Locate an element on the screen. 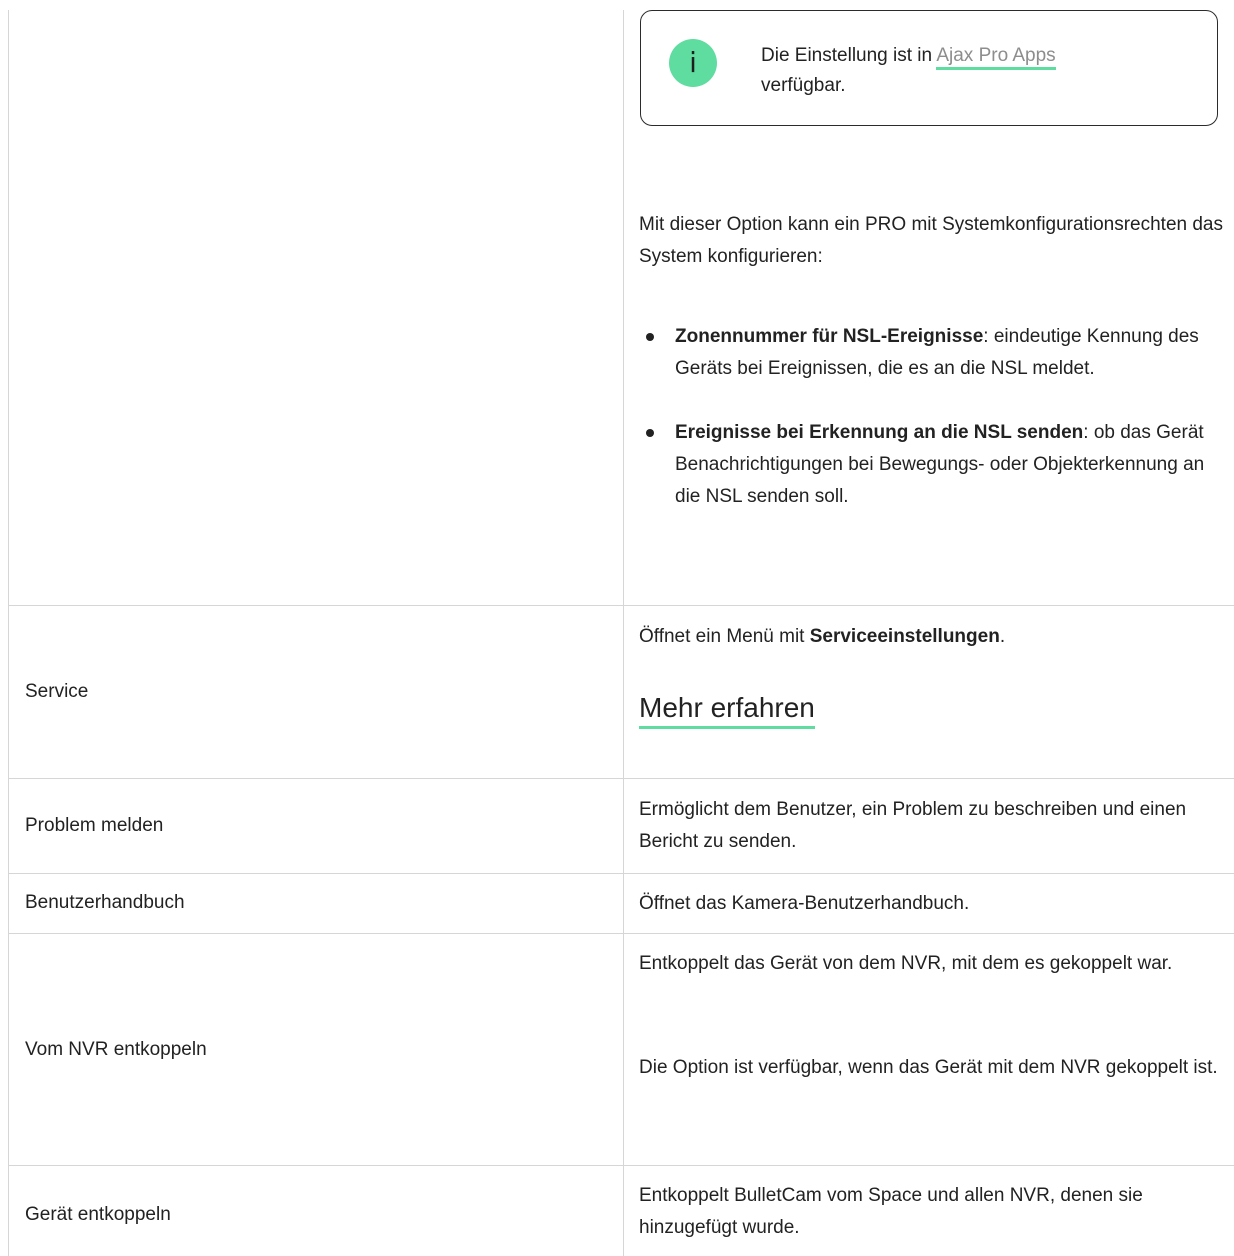 The image size is (1234, 1256). ajax-pro-apps-link: Ajax Pro Apps is located at coordinates (996, 57).